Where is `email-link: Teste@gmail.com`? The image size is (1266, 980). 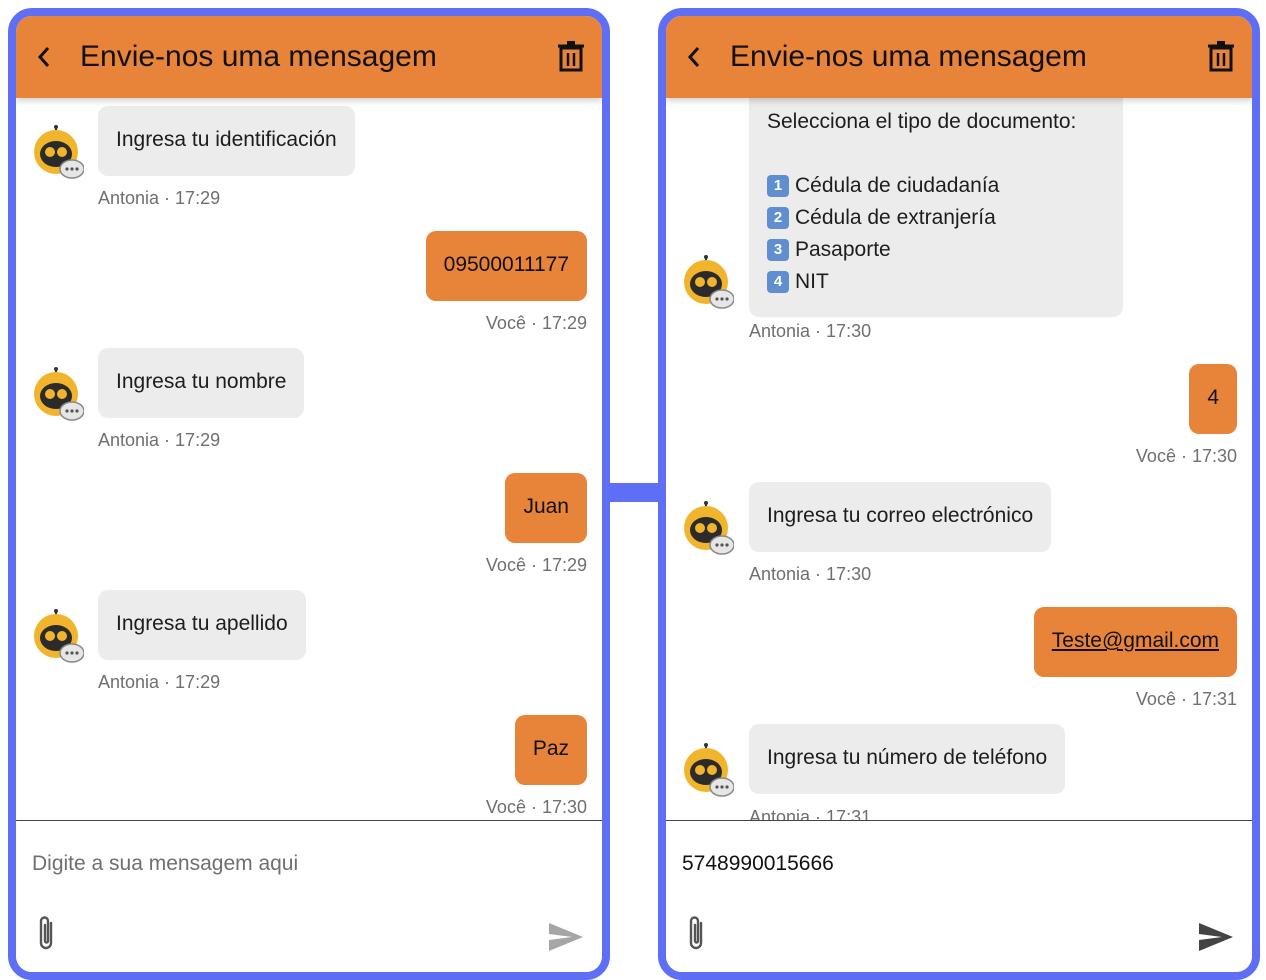 email-link: Teste@gmail.com is located at coordinates (1135, 640).